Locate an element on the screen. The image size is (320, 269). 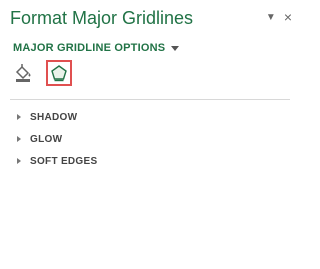
section-soft-edges: SOFT EDGES is located at coordinates (57, 161).